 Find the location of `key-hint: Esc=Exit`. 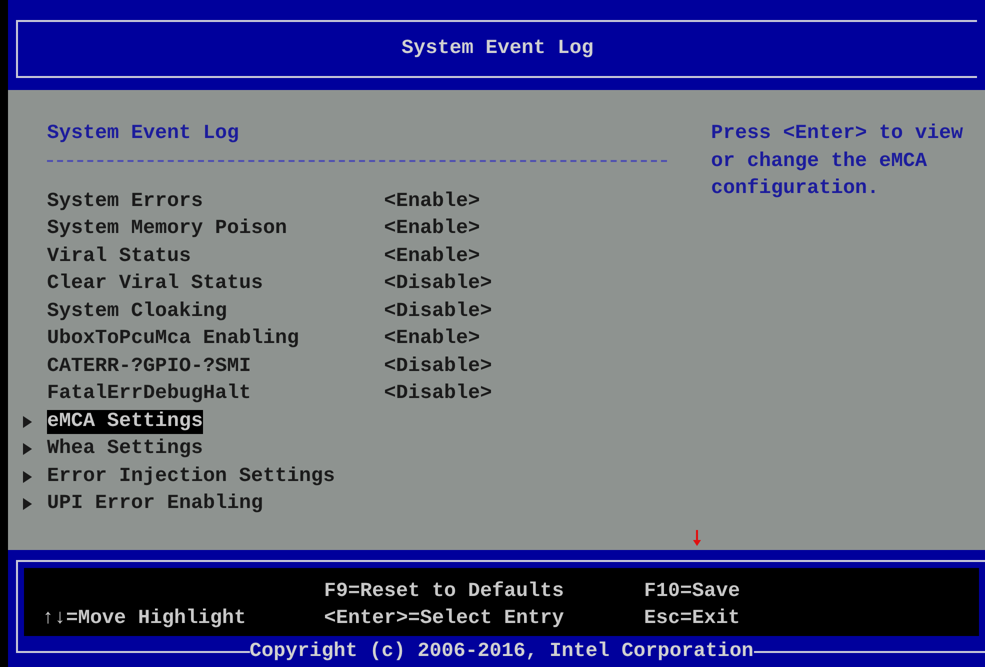

key-hint: Esc=Exit is located at coordinates (693, 619).